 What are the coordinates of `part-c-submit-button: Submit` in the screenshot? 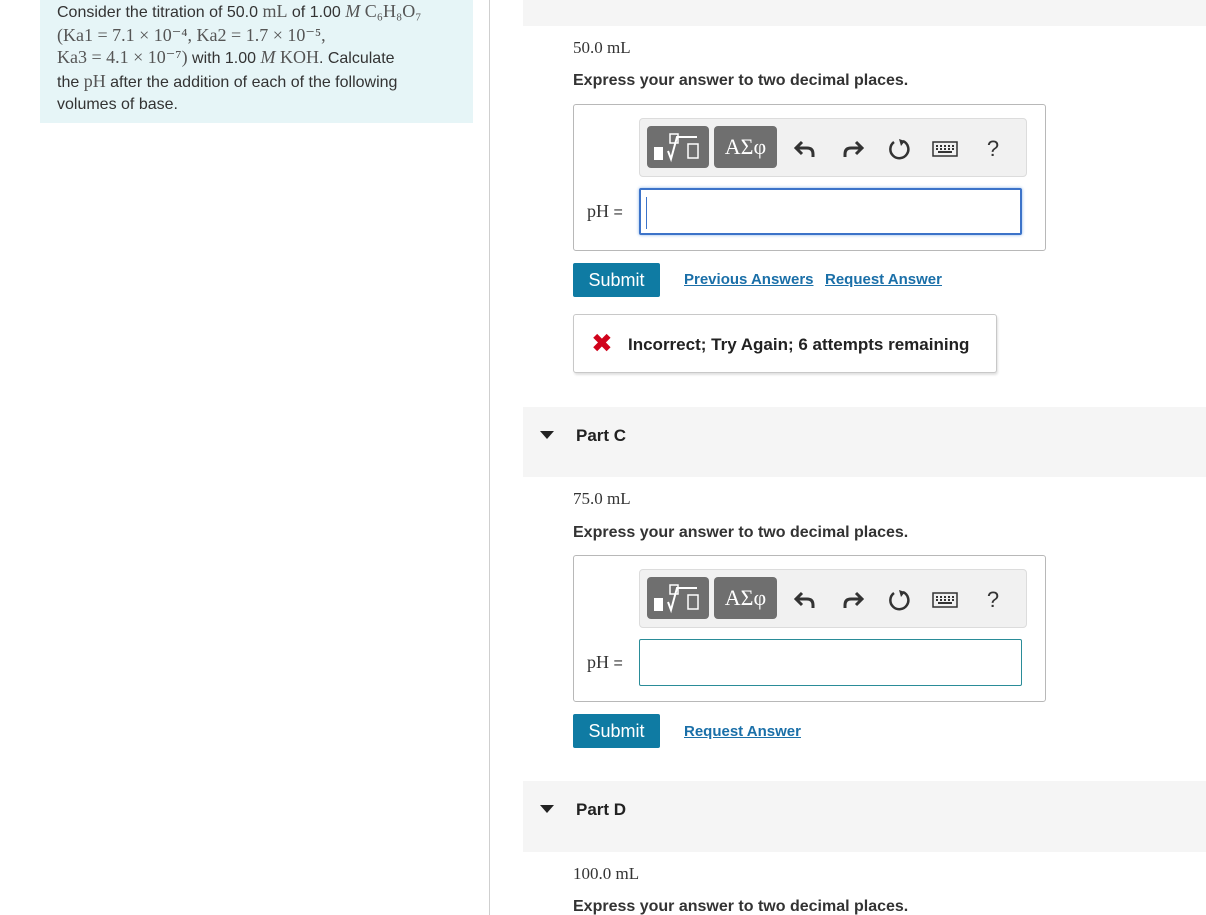 It's located at (616, 731).